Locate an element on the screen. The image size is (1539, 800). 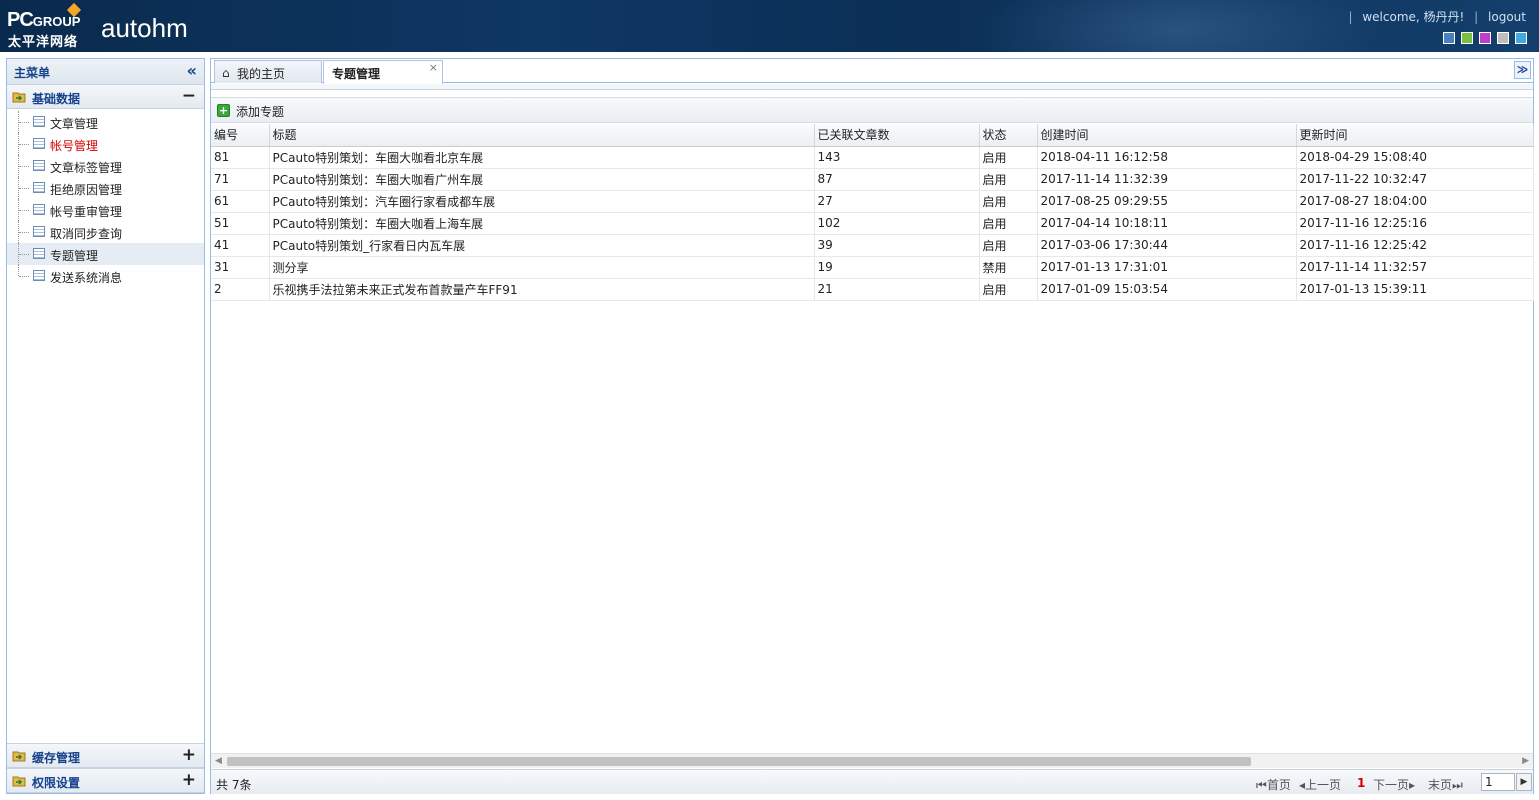
cell-id: 61 is located at coordinates (240, 201).